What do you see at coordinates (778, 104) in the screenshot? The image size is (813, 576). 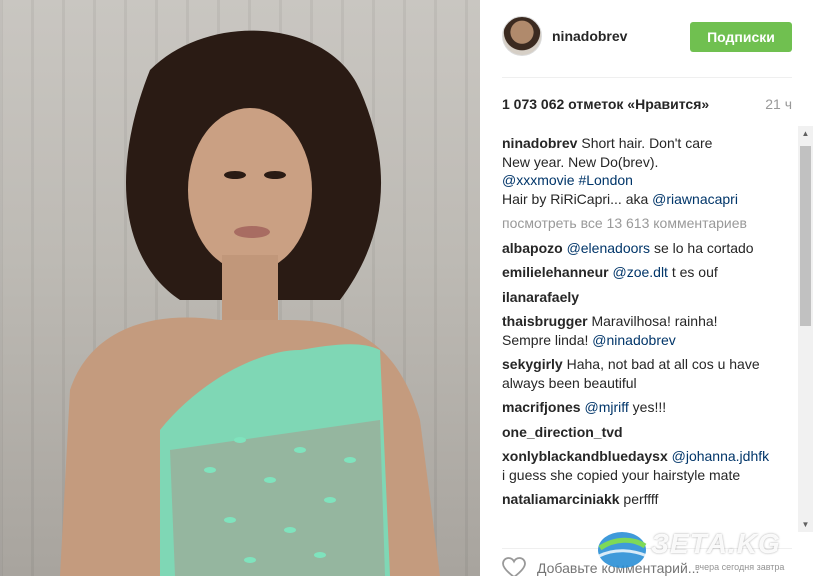 I see `post-time: 21 ч` at bounding box center [778, 104].